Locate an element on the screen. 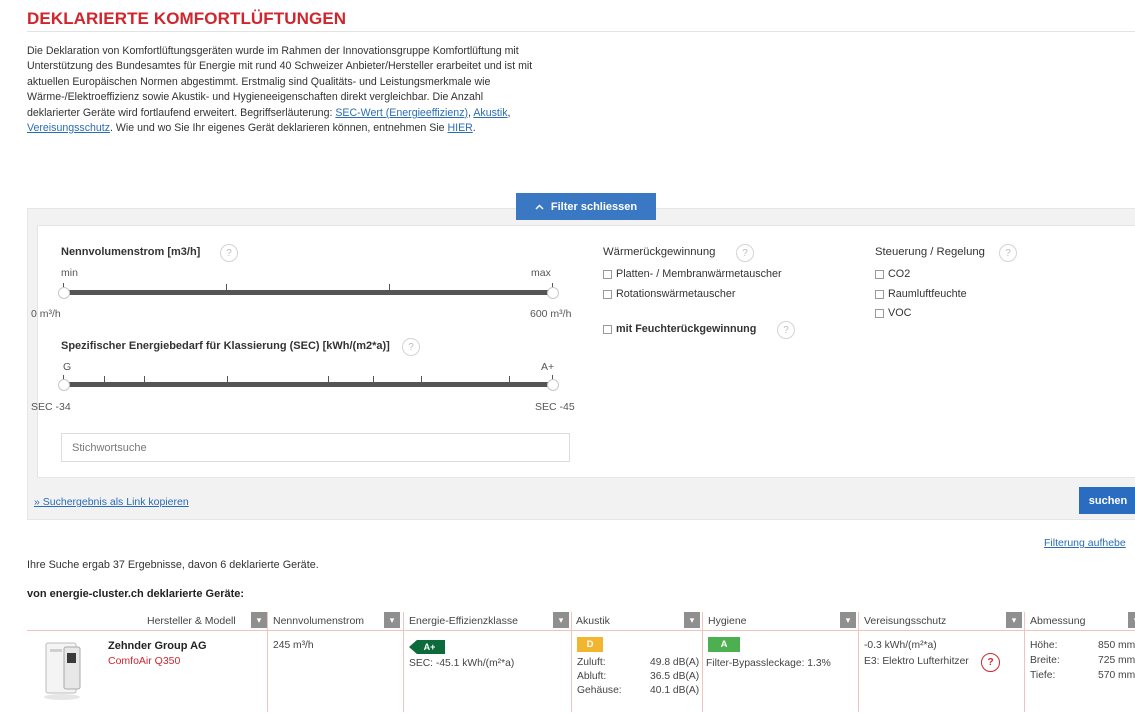 This screenshot has height=713, width=1135. volume-max-caption: max is located at coordinates (541, 273).